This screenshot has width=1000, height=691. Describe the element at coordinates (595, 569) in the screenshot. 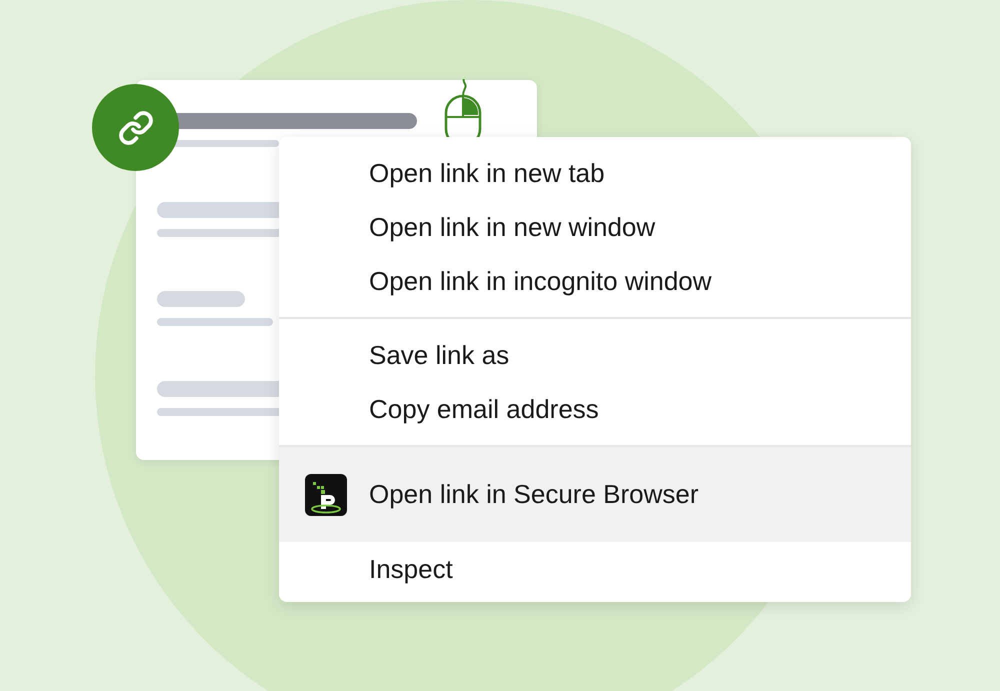

I see `menu-item: Inspect` at that location.